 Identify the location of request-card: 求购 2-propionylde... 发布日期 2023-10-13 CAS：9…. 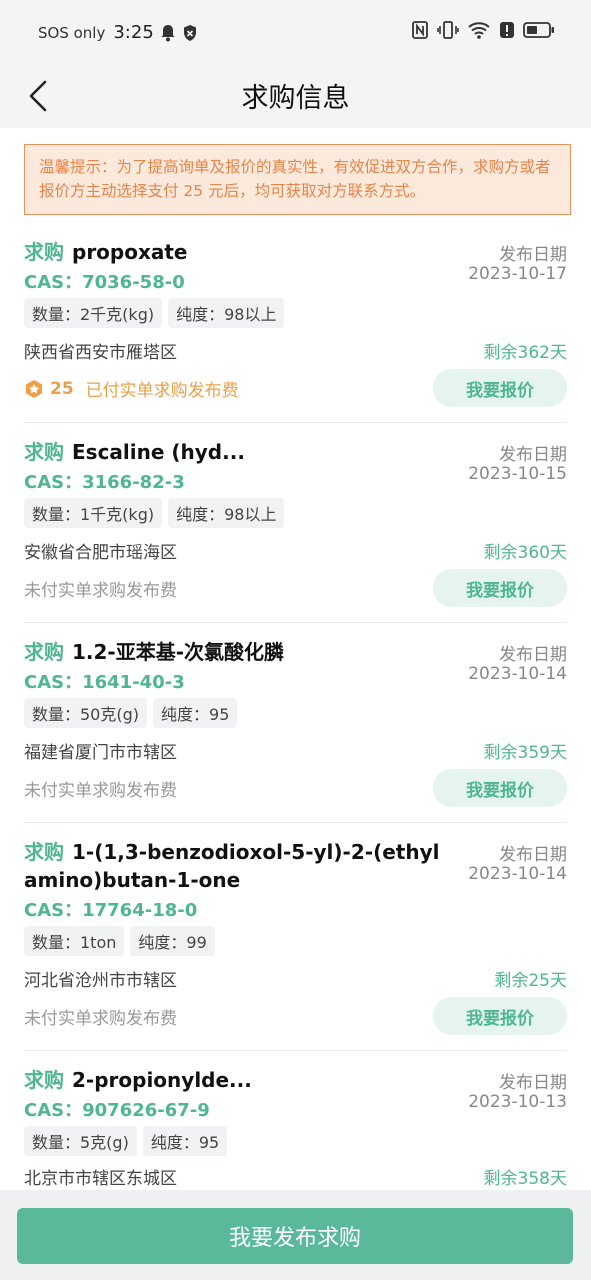
(295, 1123).